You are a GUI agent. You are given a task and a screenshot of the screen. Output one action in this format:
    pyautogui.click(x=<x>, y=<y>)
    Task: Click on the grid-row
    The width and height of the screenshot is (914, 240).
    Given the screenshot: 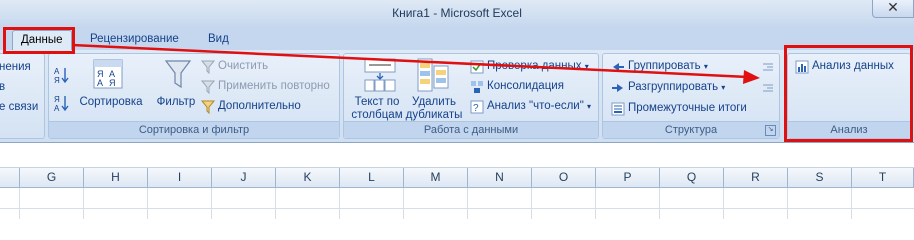 What is the action you would take?
    pyautogui.click(x=457, y=198)
    